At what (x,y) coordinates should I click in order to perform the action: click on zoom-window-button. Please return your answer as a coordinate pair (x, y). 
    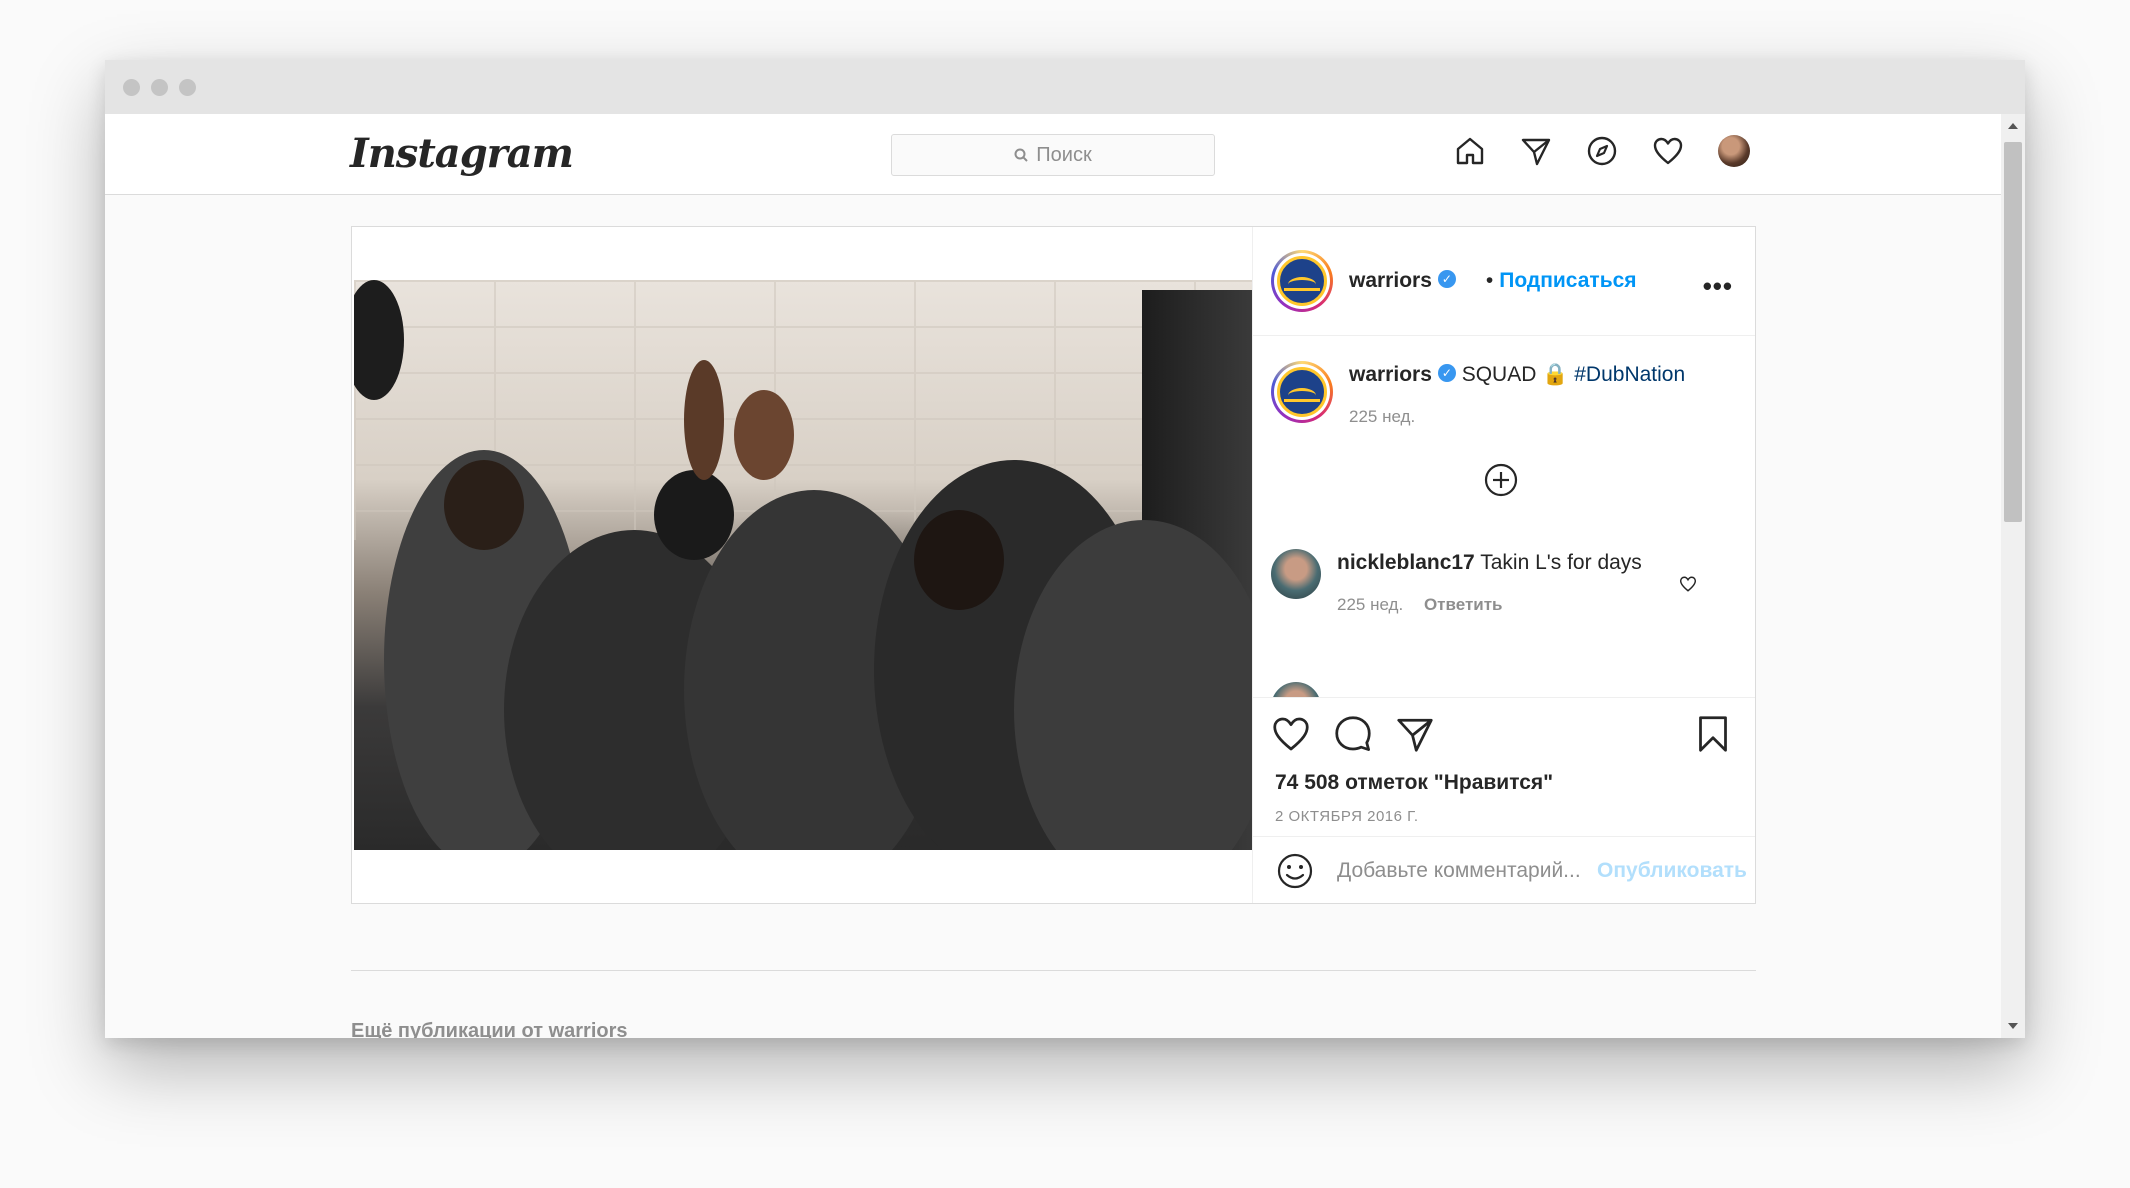
    Looking at the image, I should click on (187, 87).